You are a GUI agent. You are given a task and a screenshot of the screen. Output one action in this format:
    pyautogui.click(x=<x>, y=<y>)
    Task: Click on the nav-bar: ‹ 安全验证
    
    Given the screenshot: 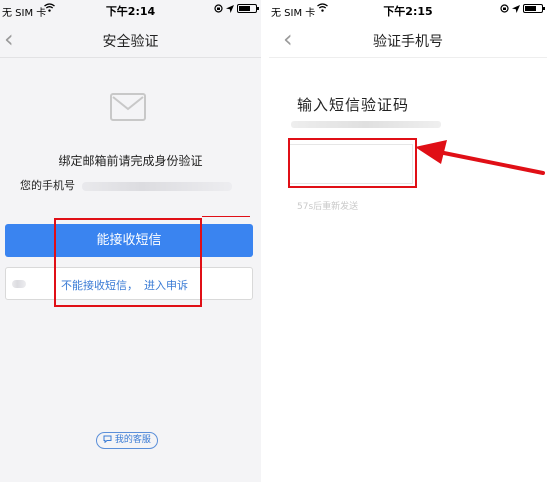 What is the action you would take?
    pyautogui.click(x=130, y=40)
    